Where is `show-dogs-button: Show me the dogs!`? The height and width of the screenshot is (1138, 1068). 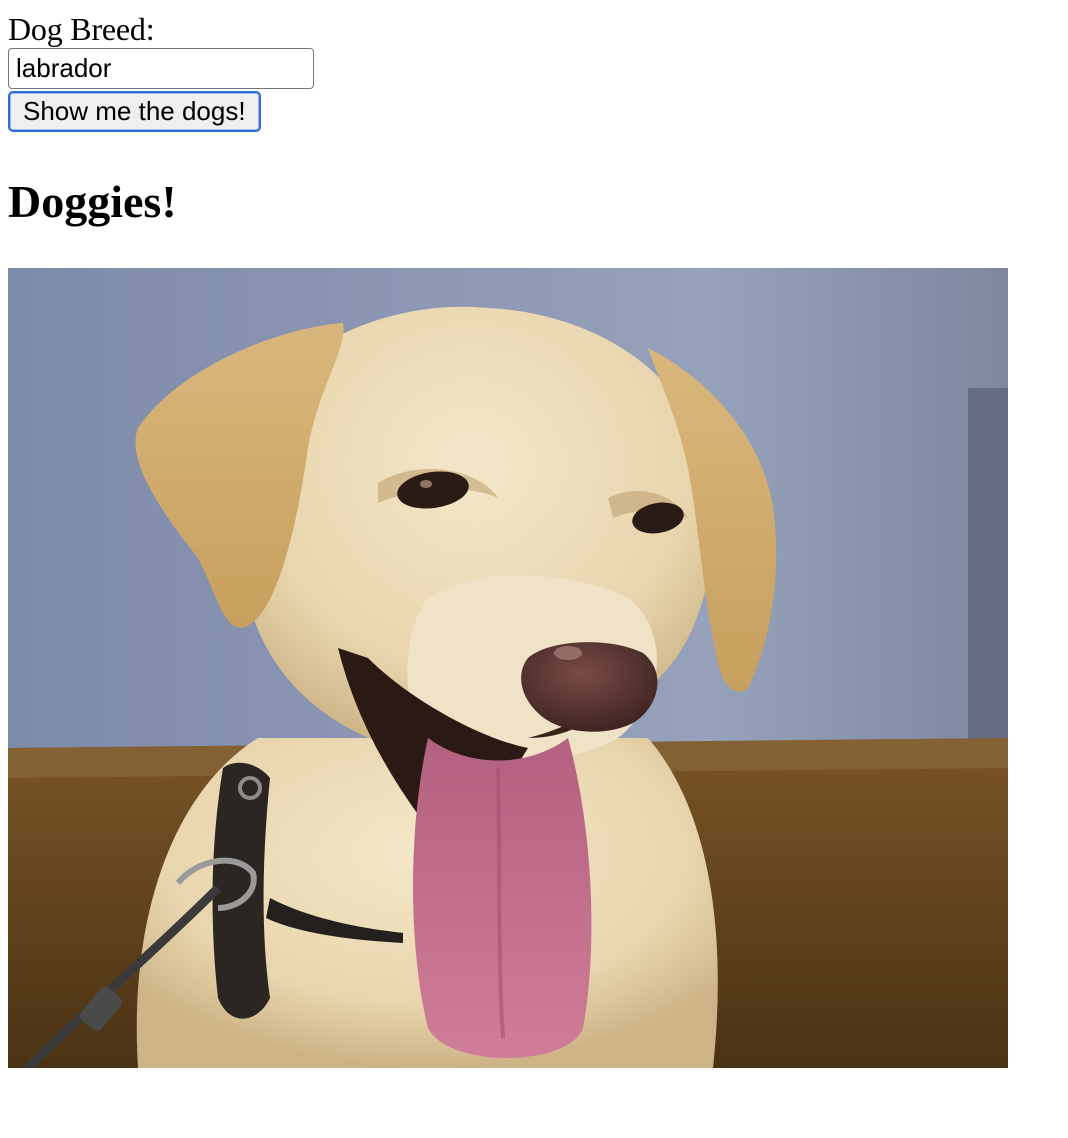 show-dogs-button: Show me the dogs! is located at coordinates (134, 111).